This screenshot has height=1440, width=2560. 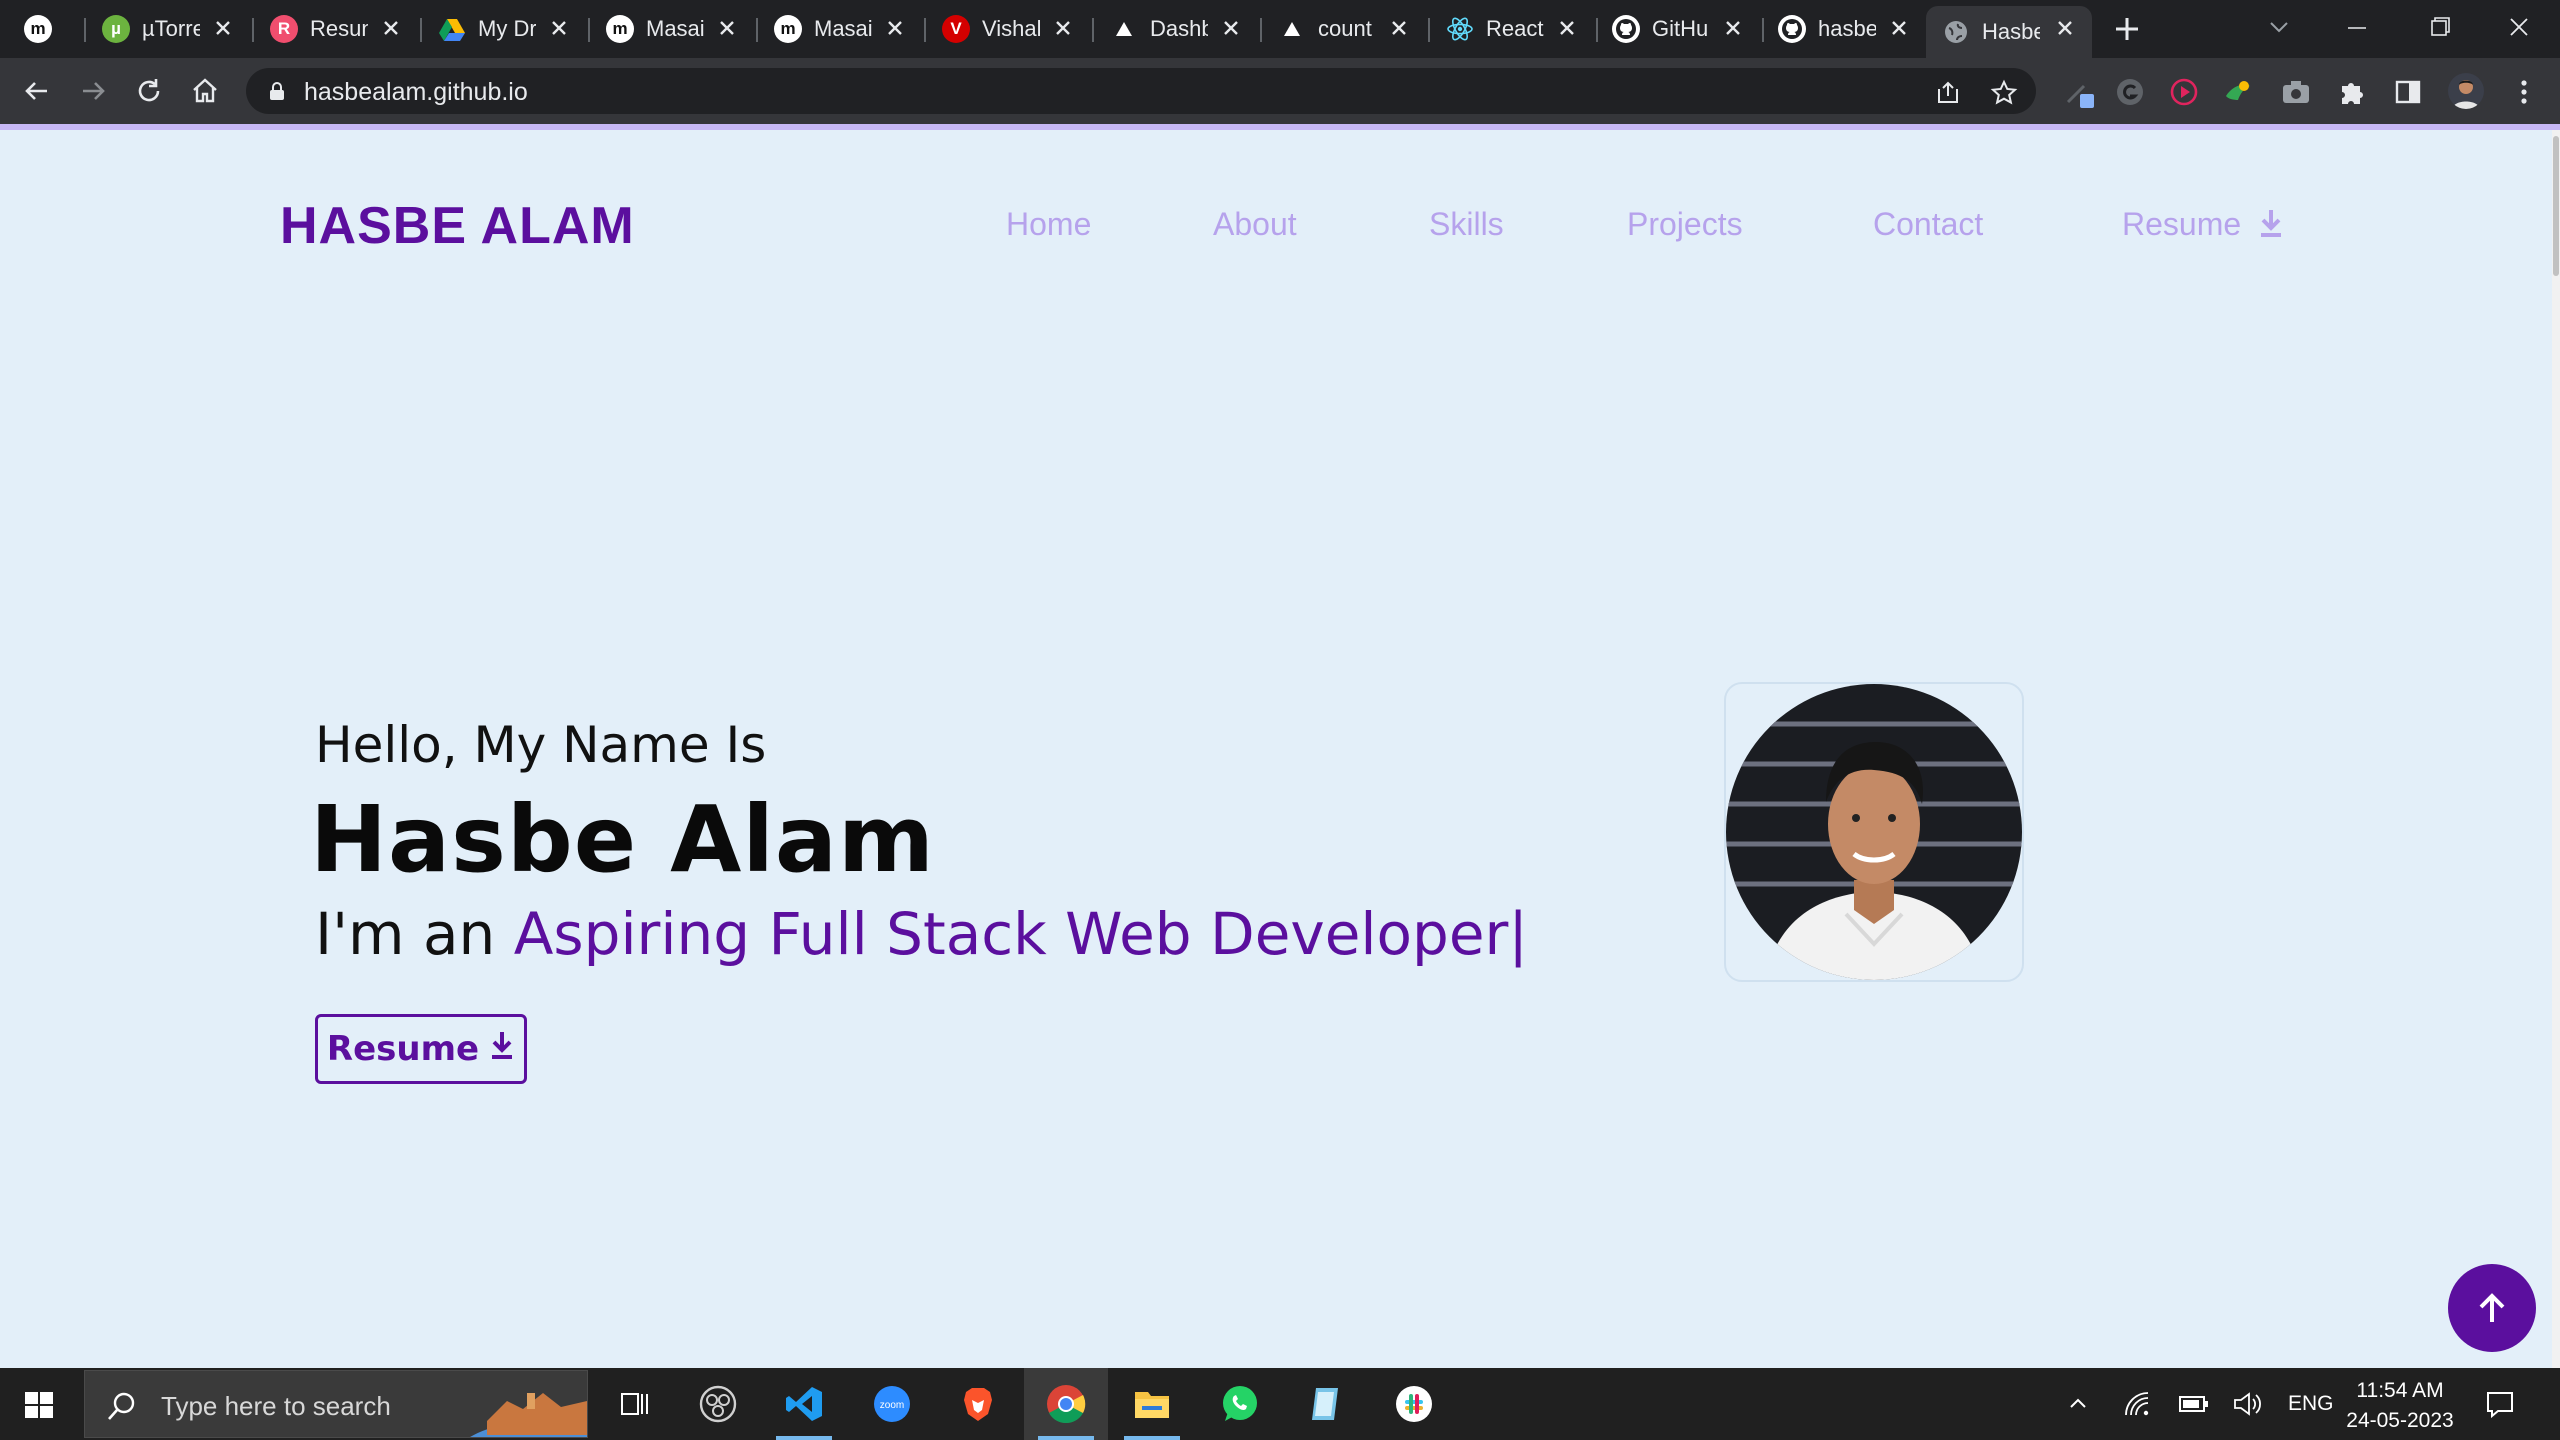 I want to click on pen-extension-icon, so click(x=2080, y=92).